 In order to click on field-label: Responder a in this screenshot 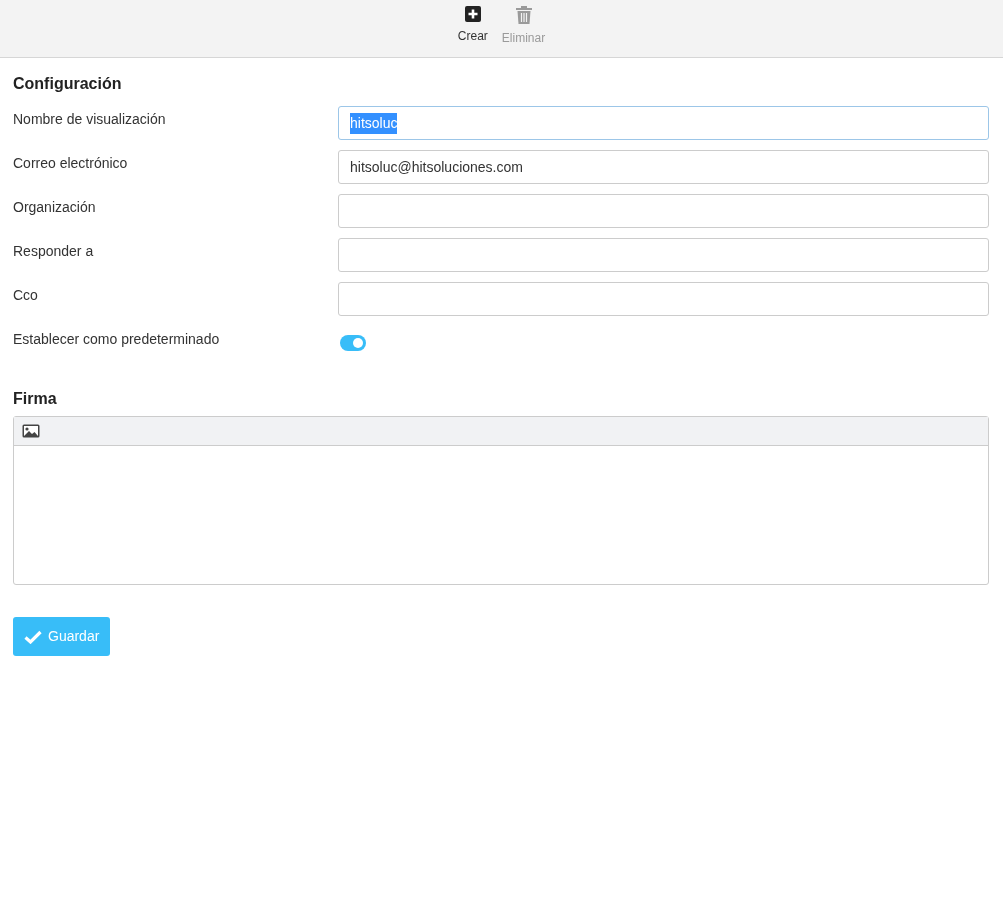, I will do `click(54, 251)`.